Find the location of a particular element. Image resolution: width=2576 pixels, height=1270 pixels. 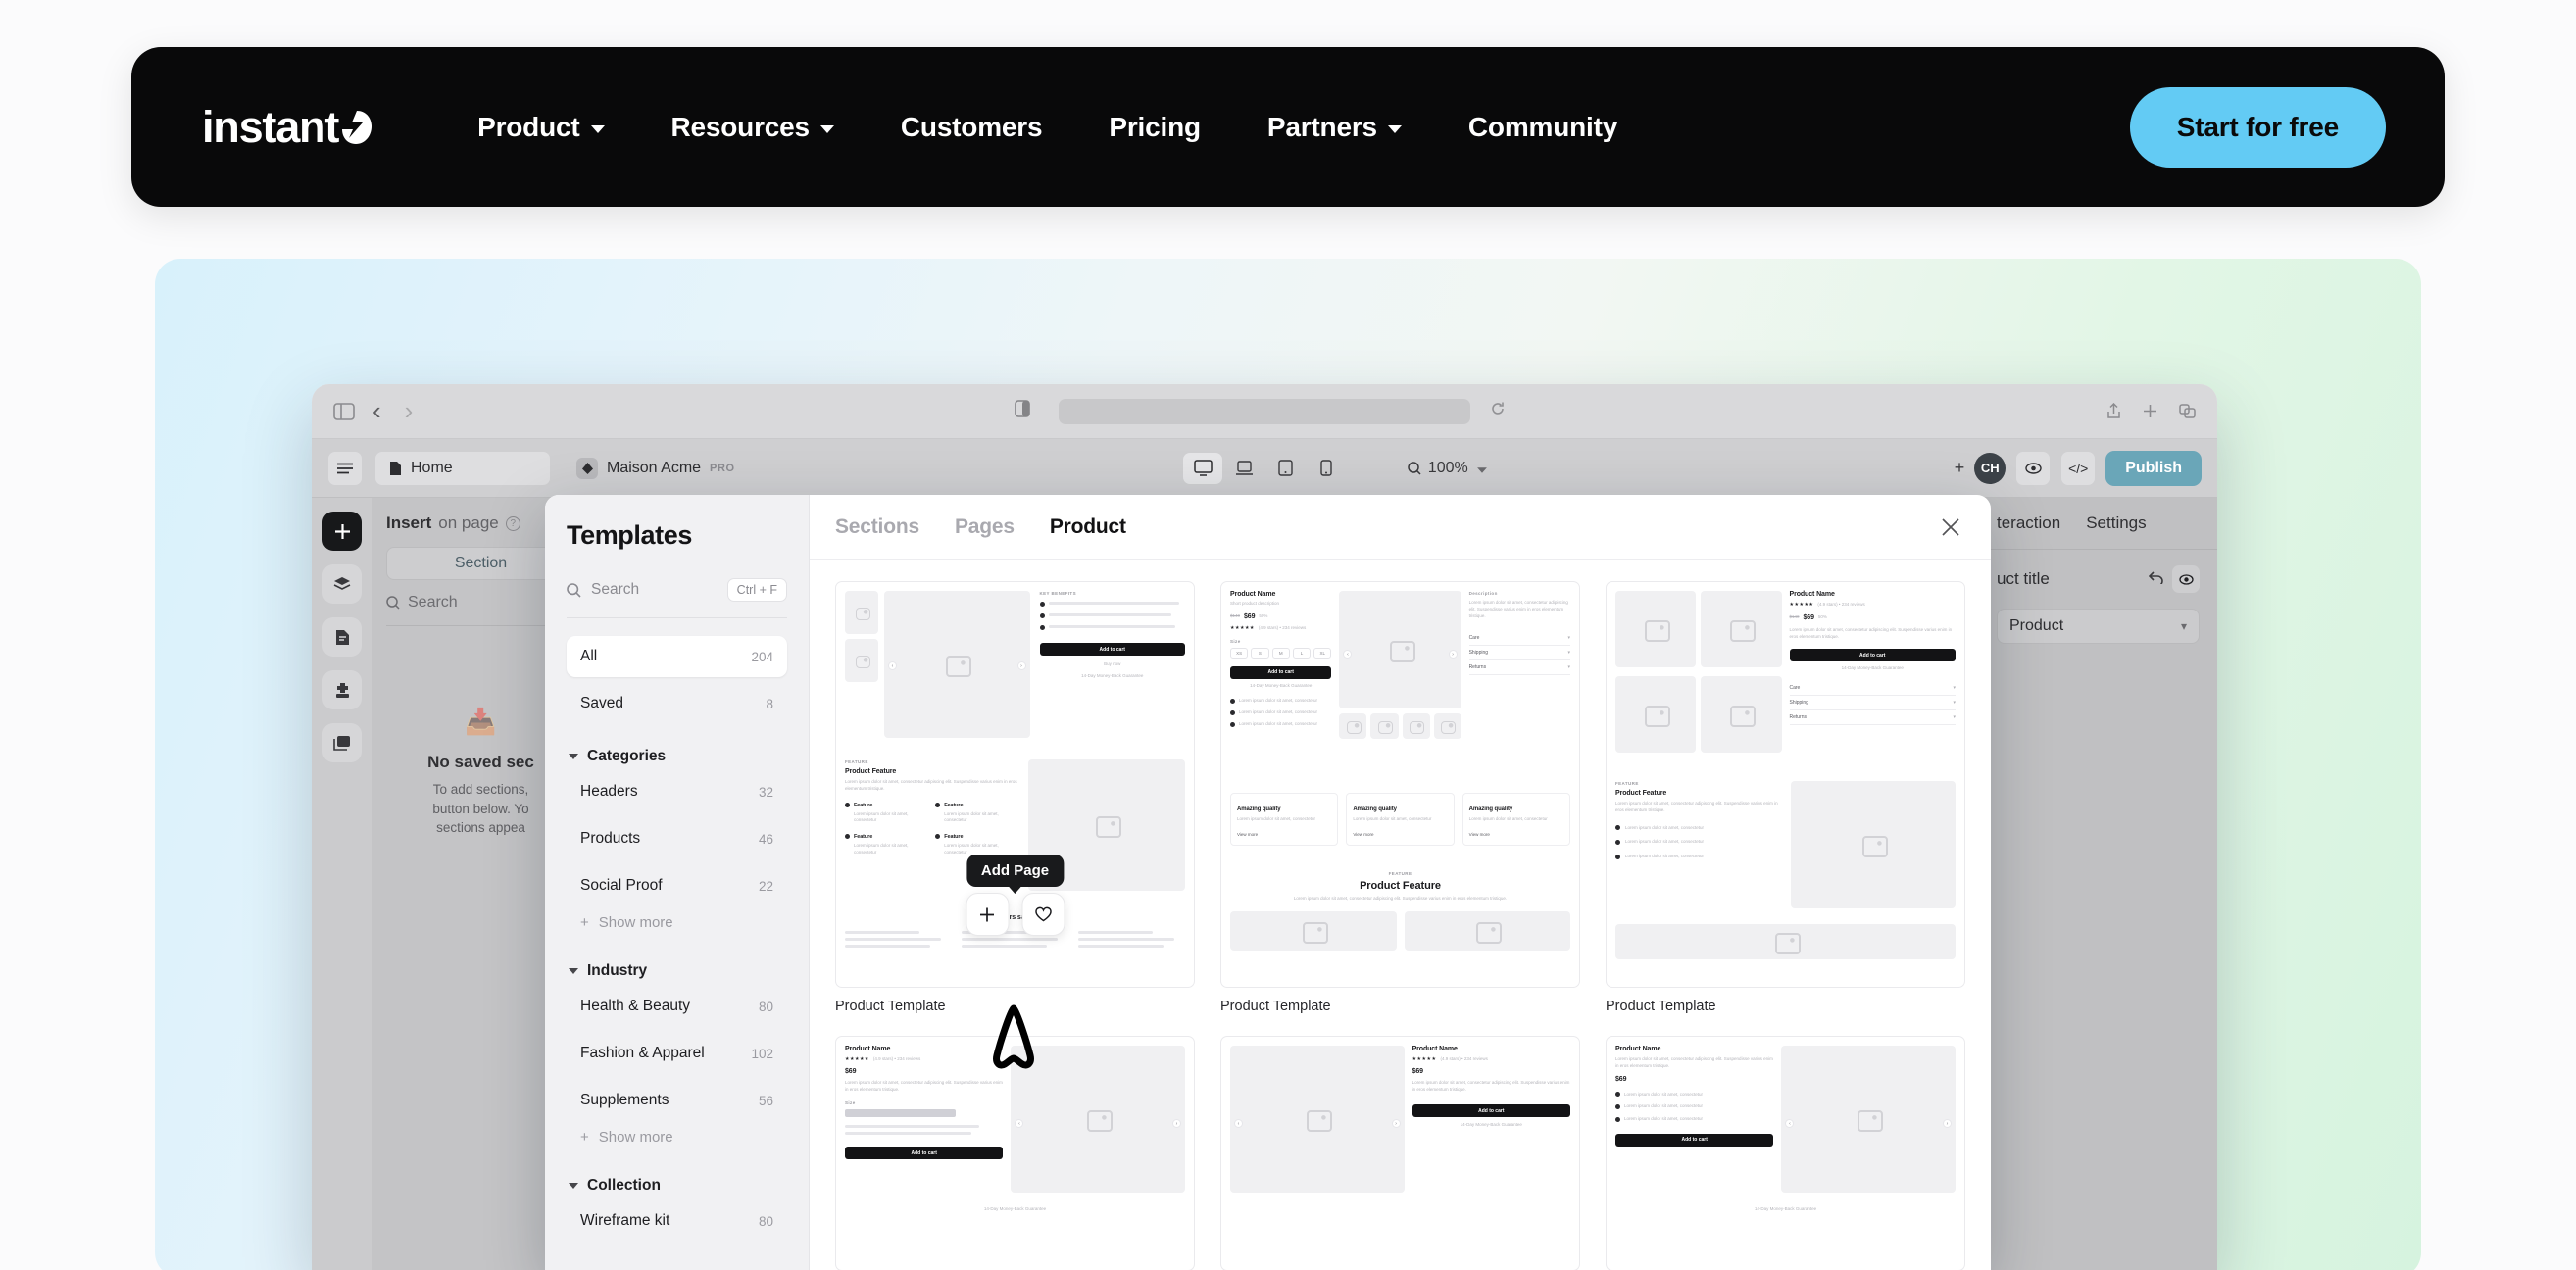

device-tablet-button is located at coordinates (1285, 469).